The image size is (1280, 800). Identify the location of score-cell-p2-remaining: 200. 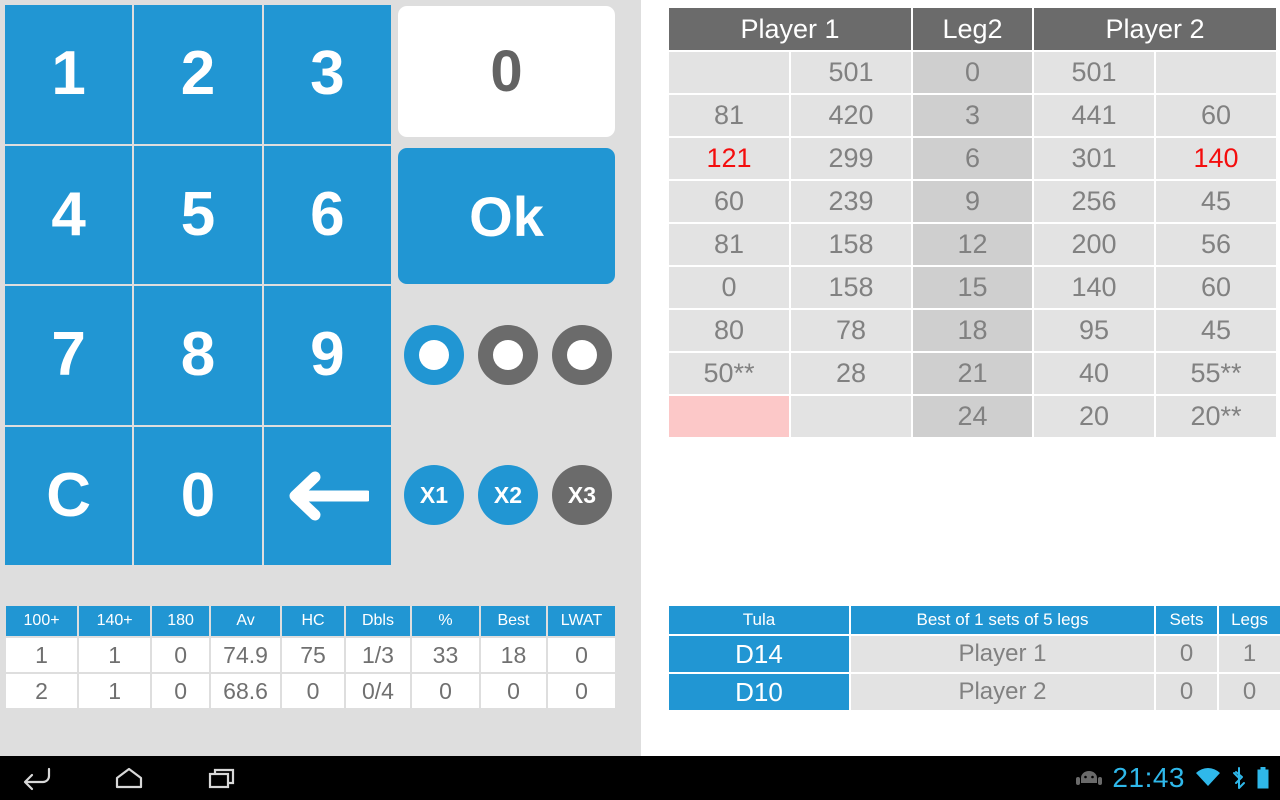
(1094, 244).